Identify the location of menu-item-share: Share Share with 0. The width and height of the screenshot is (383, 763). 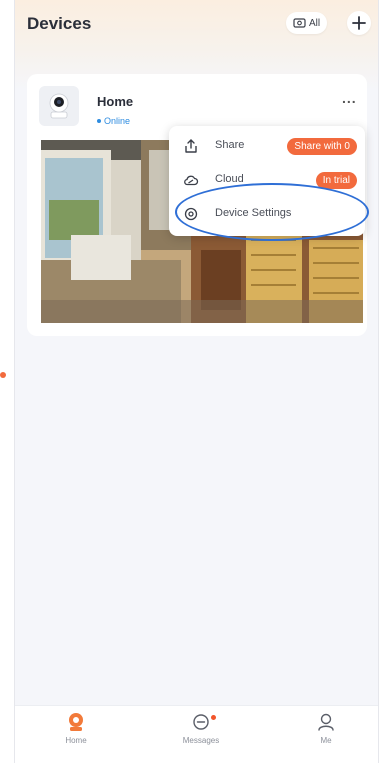
(267, 146).